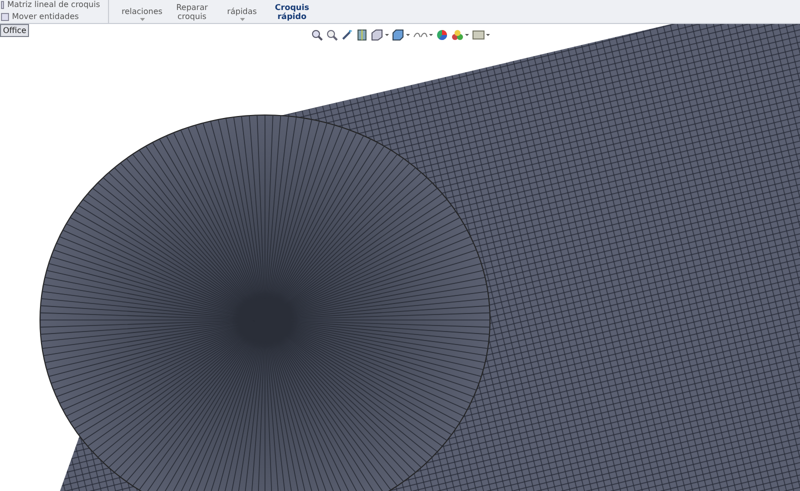 This screenshot has width=800, height=491. Describe the element at coordinates (332, 35) in the screenshot. I see `zoom-area-icon` at that location.